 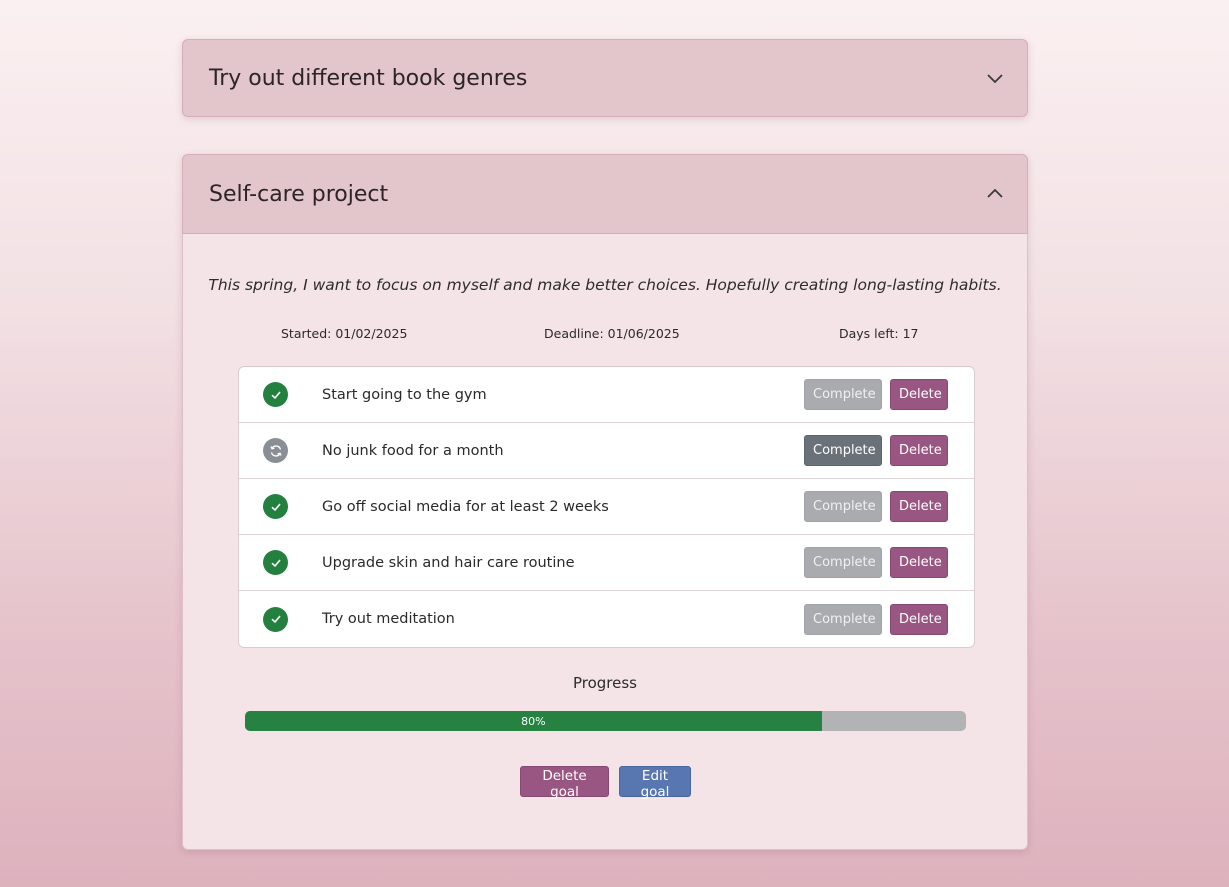 I want to click on chevron-down-icon, so click(x=995, y=79).